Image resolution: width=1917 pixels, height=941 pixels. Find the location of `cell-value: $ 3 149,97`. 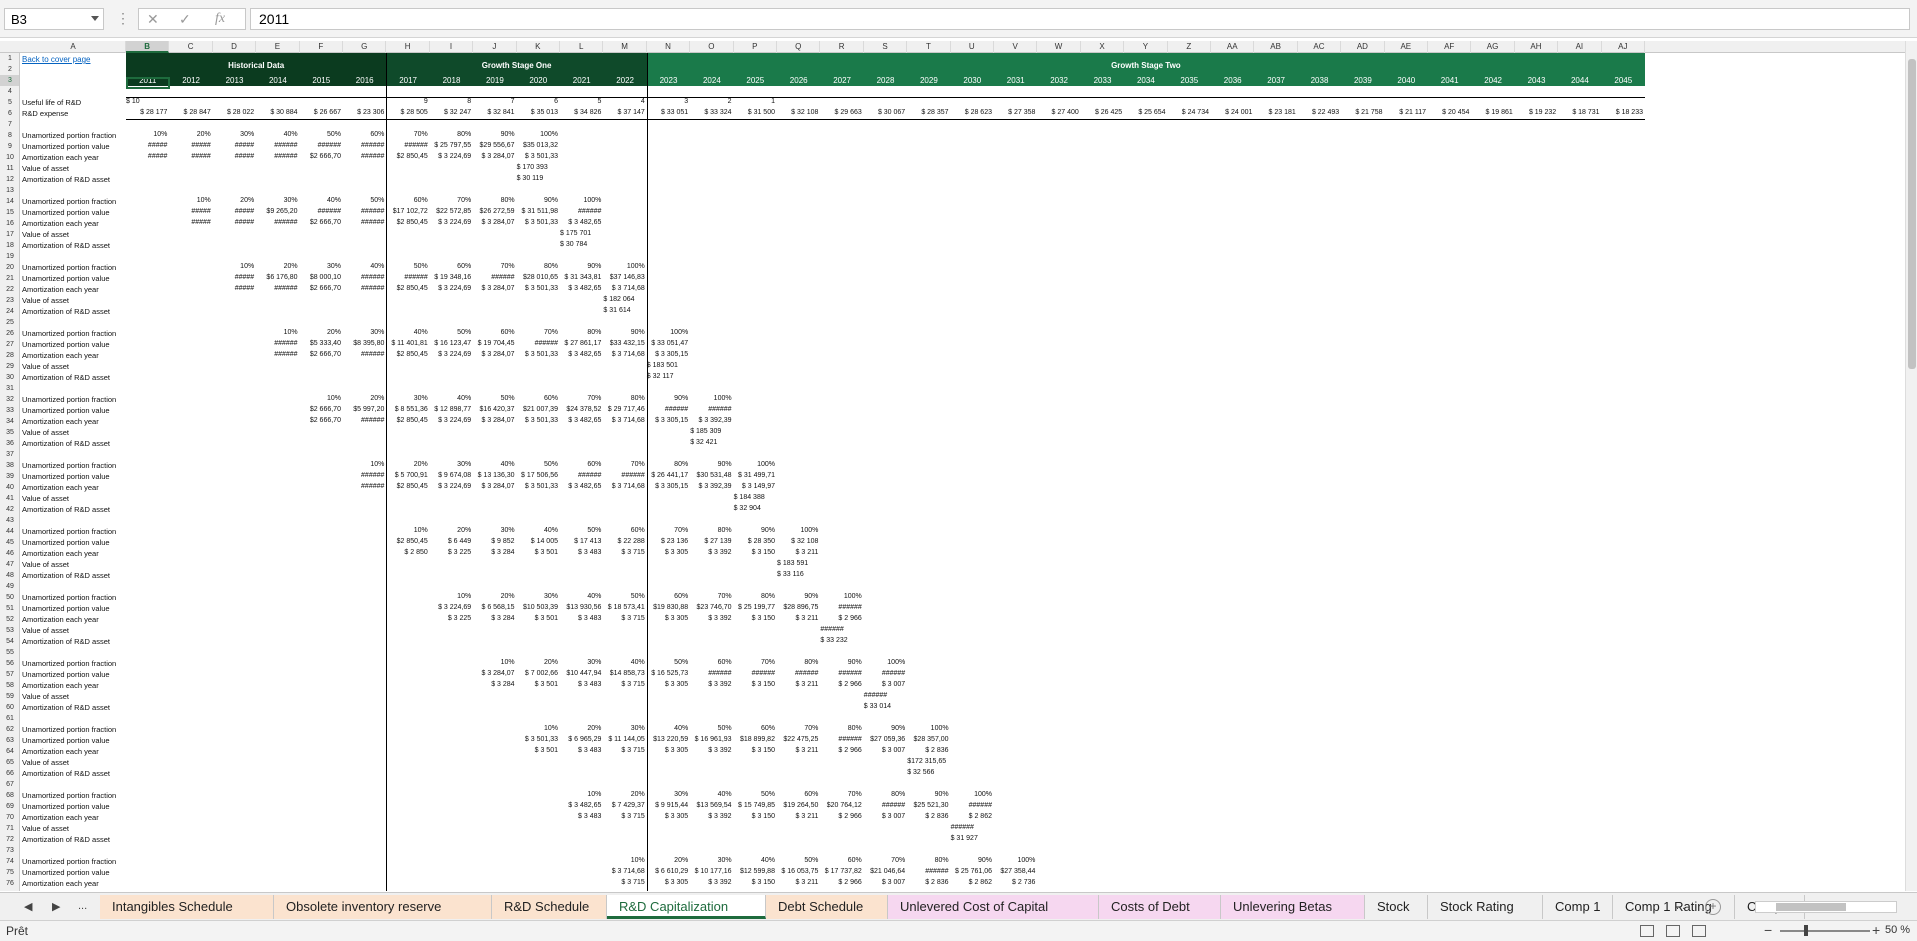

cell-value: $ 3 149,97 is located at coordinates (755, 487).